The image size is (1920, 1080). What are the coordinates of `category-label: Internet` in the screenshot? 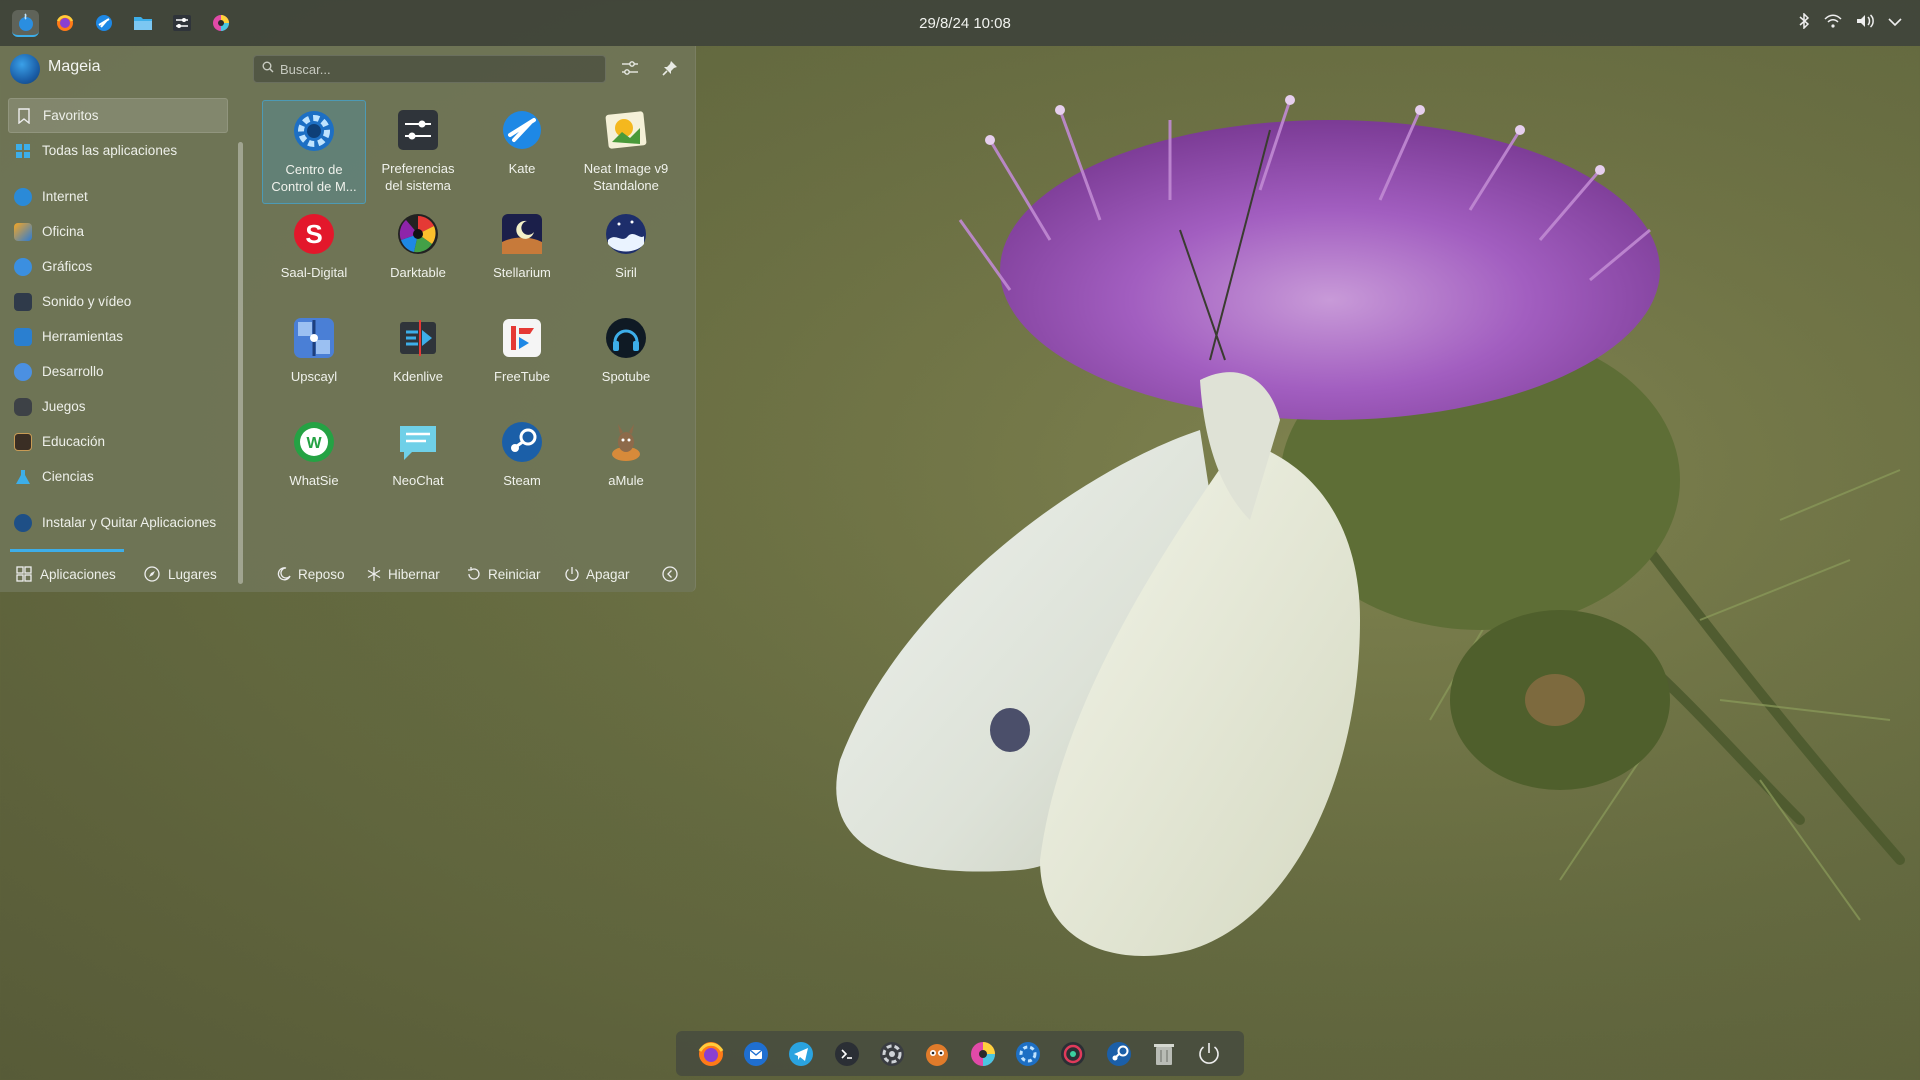 It's located at (65, 196).